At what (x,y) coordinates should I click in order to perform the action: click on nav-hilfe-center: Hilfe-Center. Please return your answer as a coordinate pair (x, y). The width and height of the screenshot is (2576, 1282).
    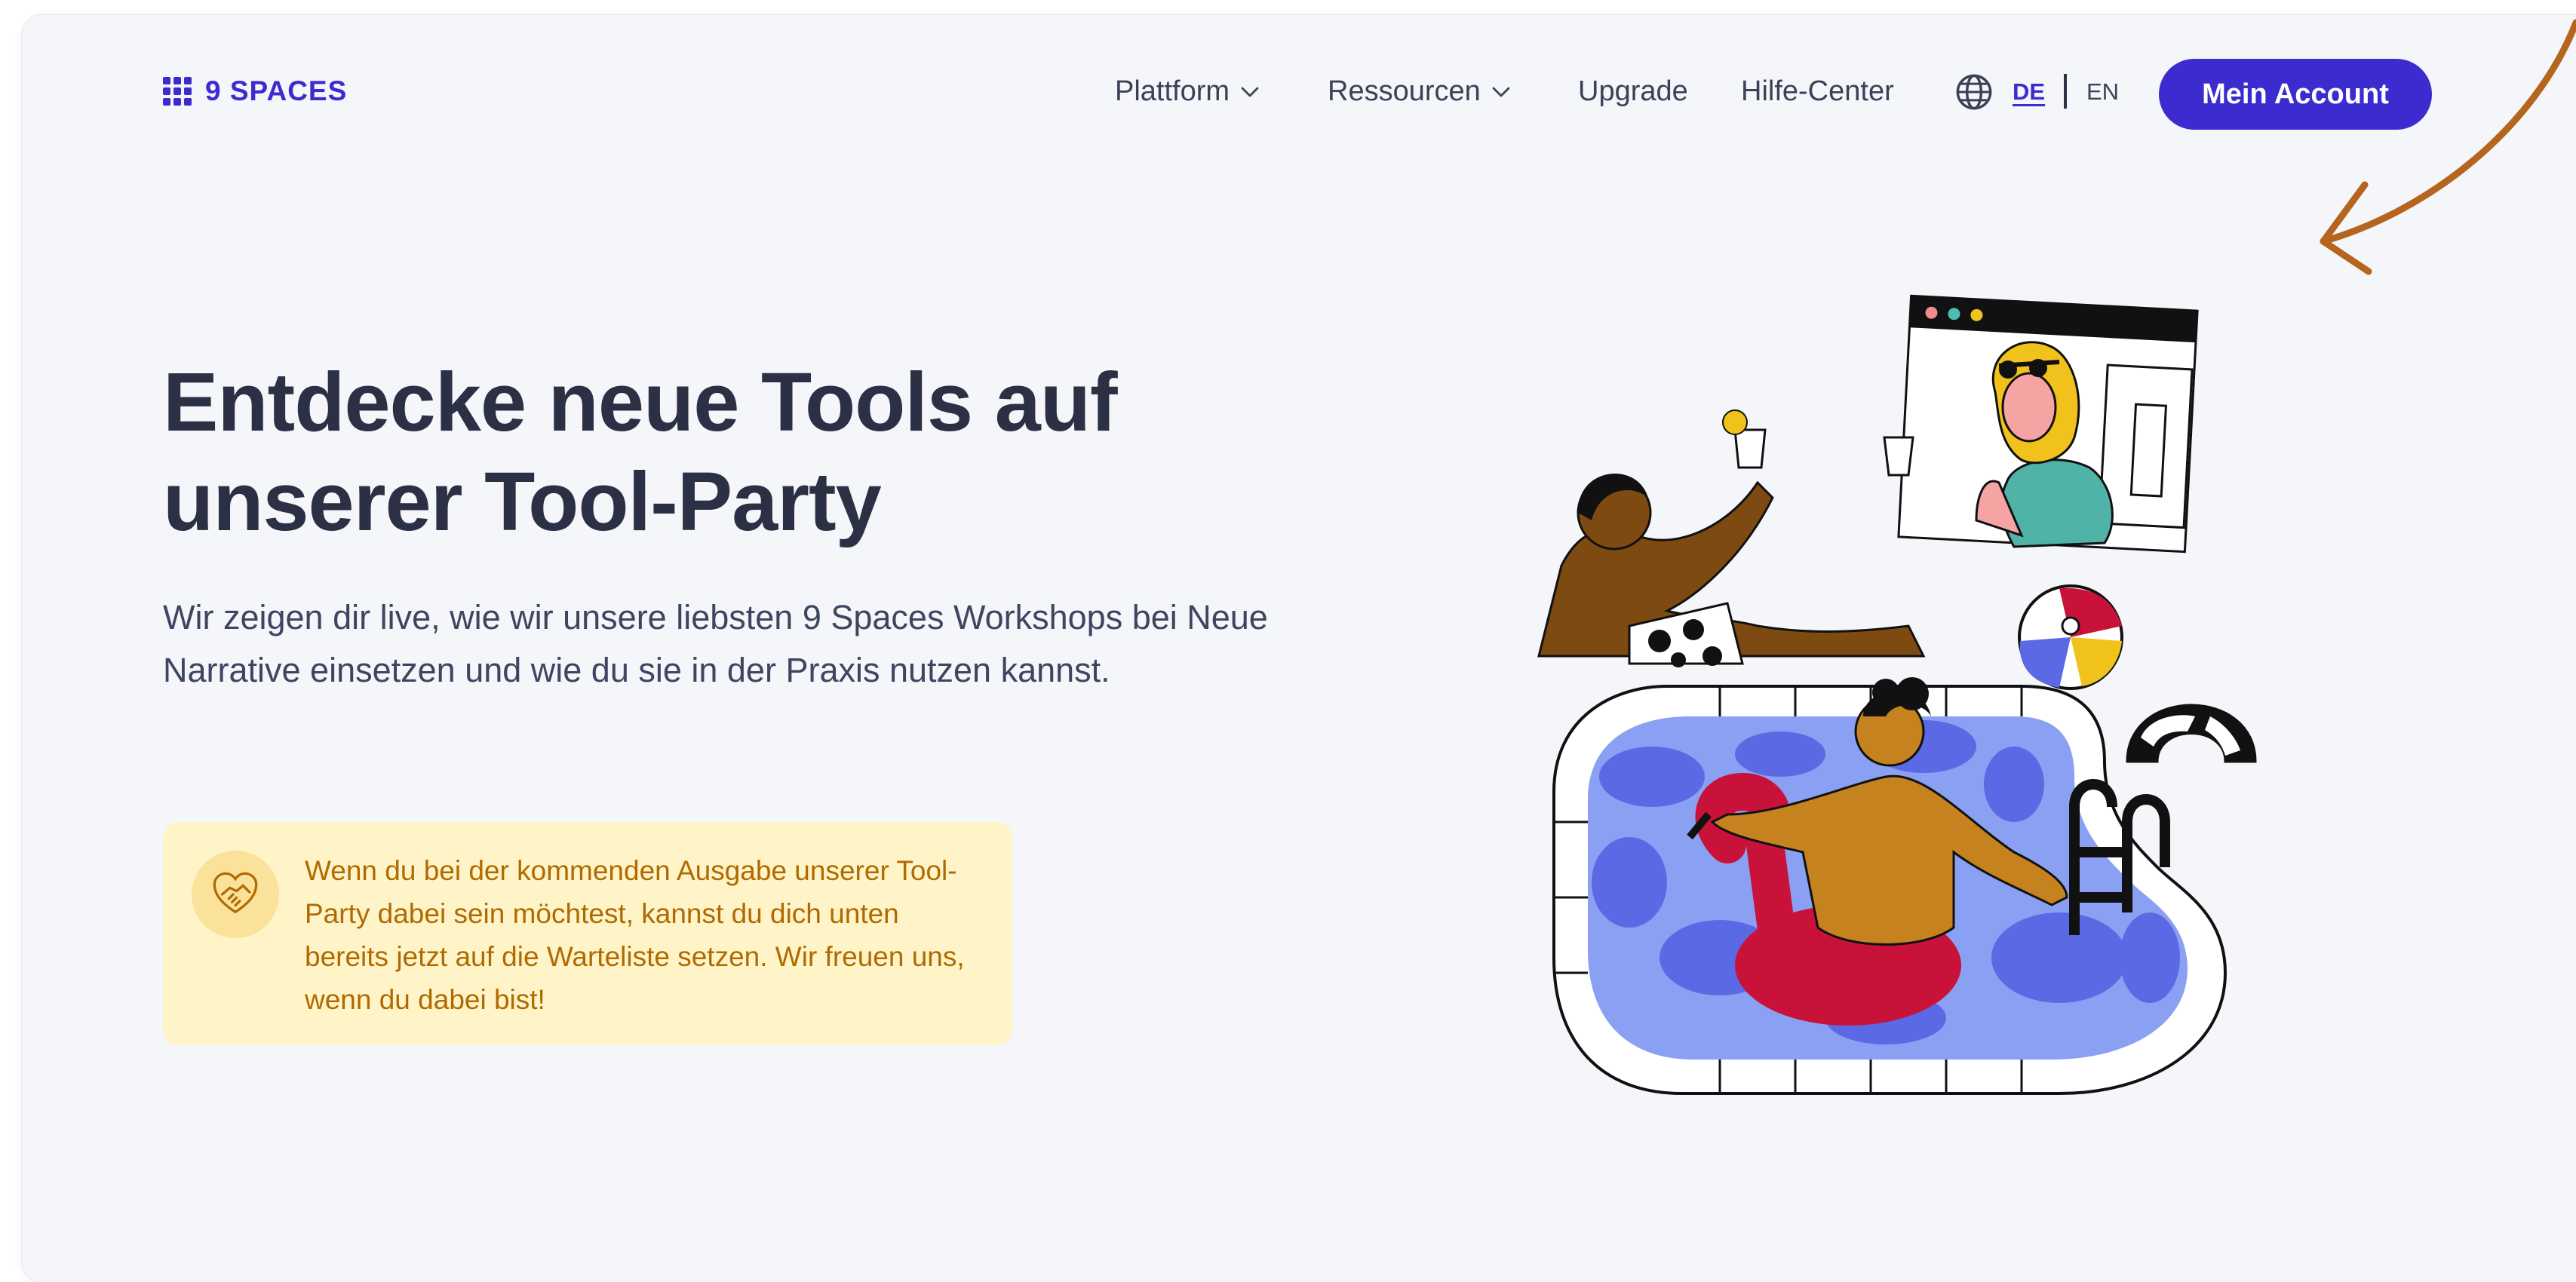
    Looking at the image, I should click on (1817, 92).